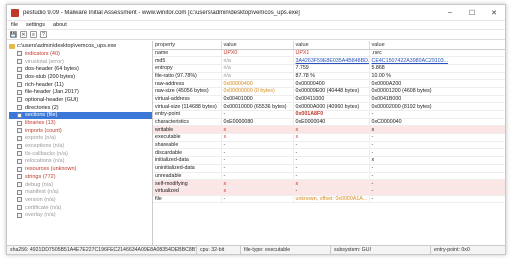  I want to click on tree-item: virustotal (error), so click(80, 62).